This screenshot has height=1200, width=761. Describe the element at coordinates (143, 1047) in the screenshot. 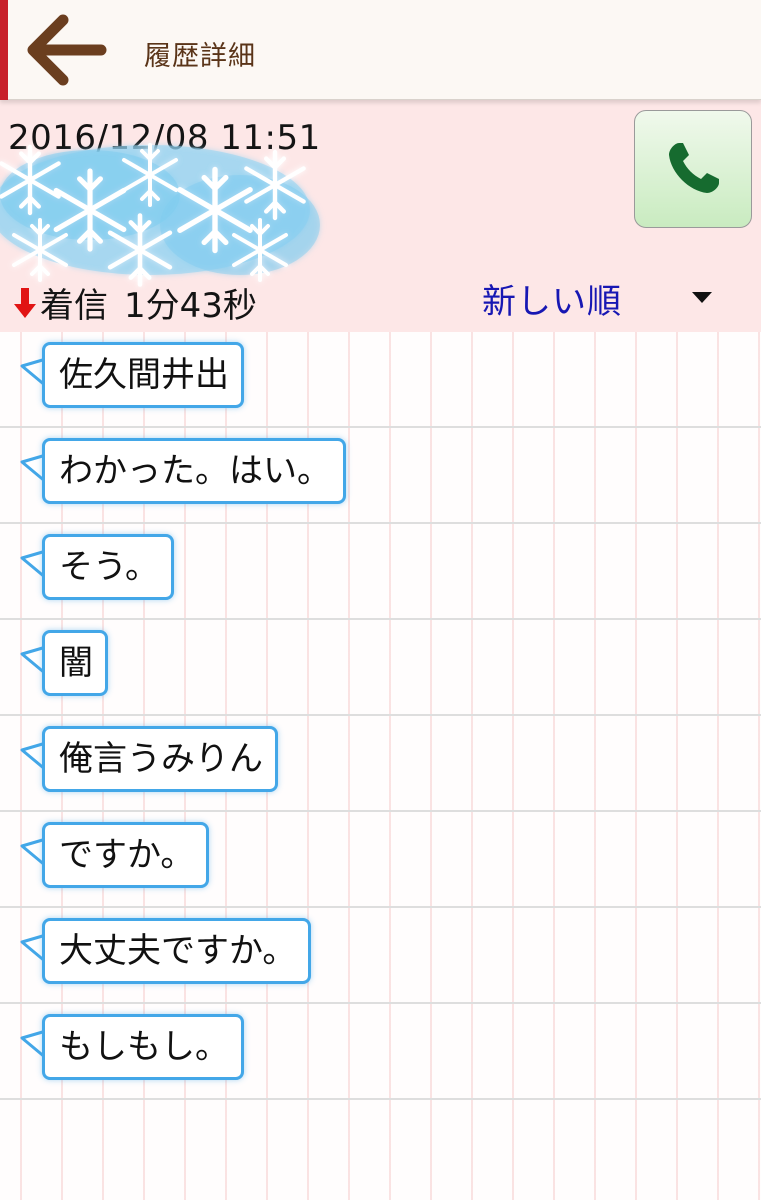

I see `transcript-text: もしもし。` at that location.